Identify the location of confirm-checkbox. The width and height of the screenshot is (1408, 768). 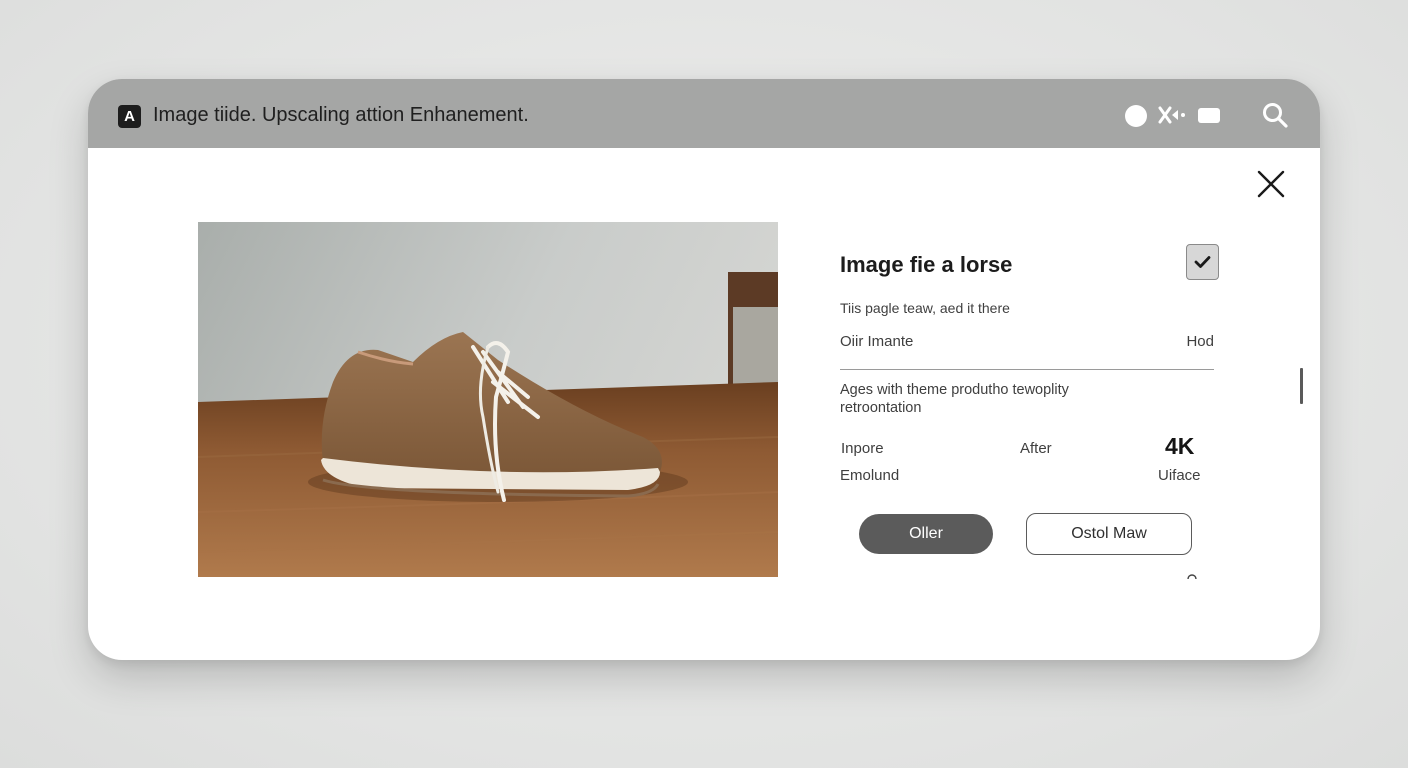
(1202, 262).